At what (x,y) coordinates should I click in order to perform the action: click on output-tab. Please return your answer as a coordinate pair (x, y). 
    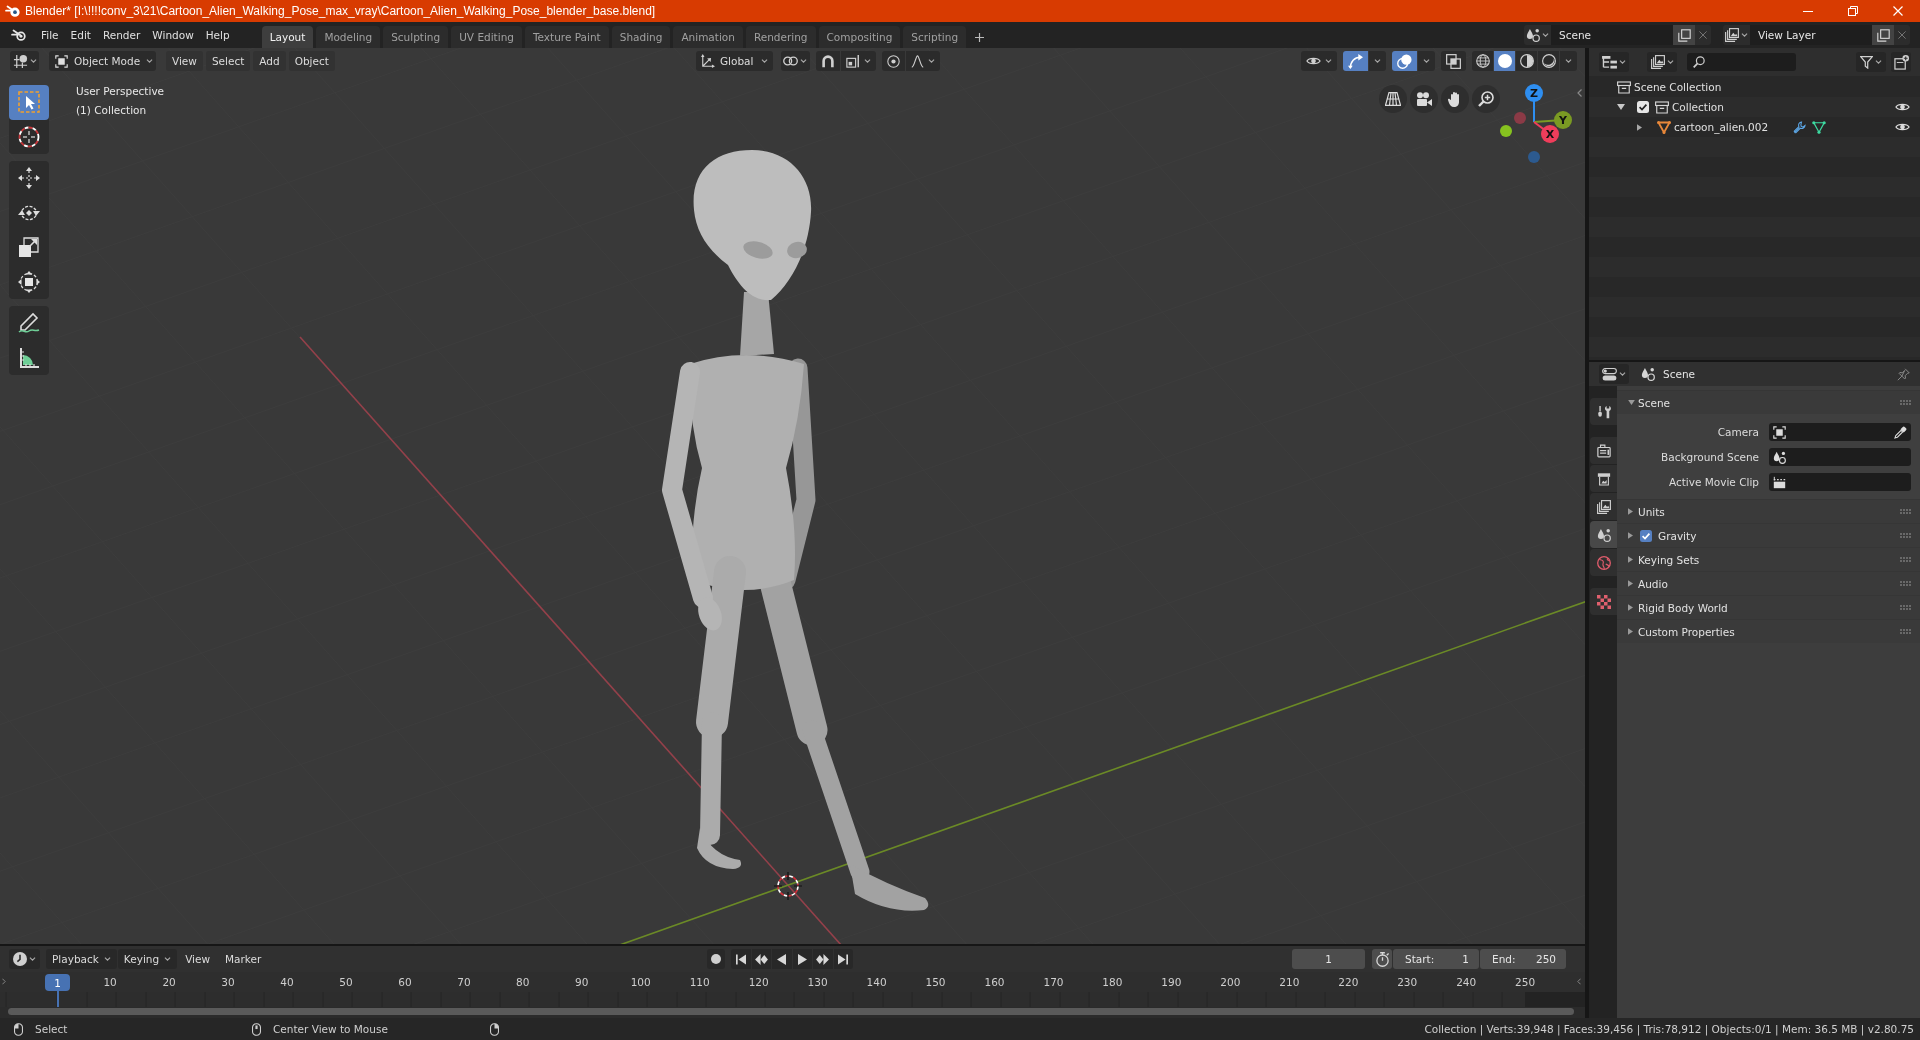
    Looking at the image, I should click on (1603, 478).